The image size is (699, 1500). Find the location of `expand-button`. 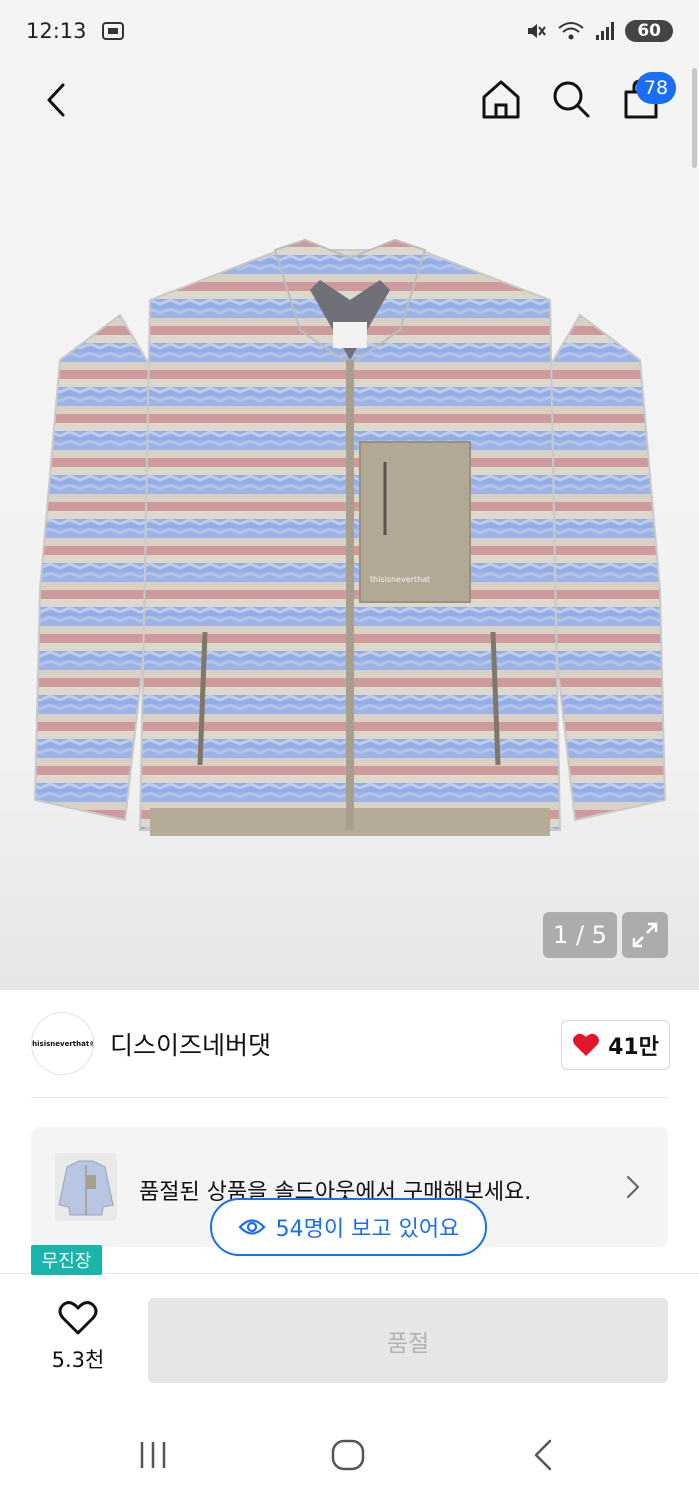

expand-button is located at coordinates (645, 935).